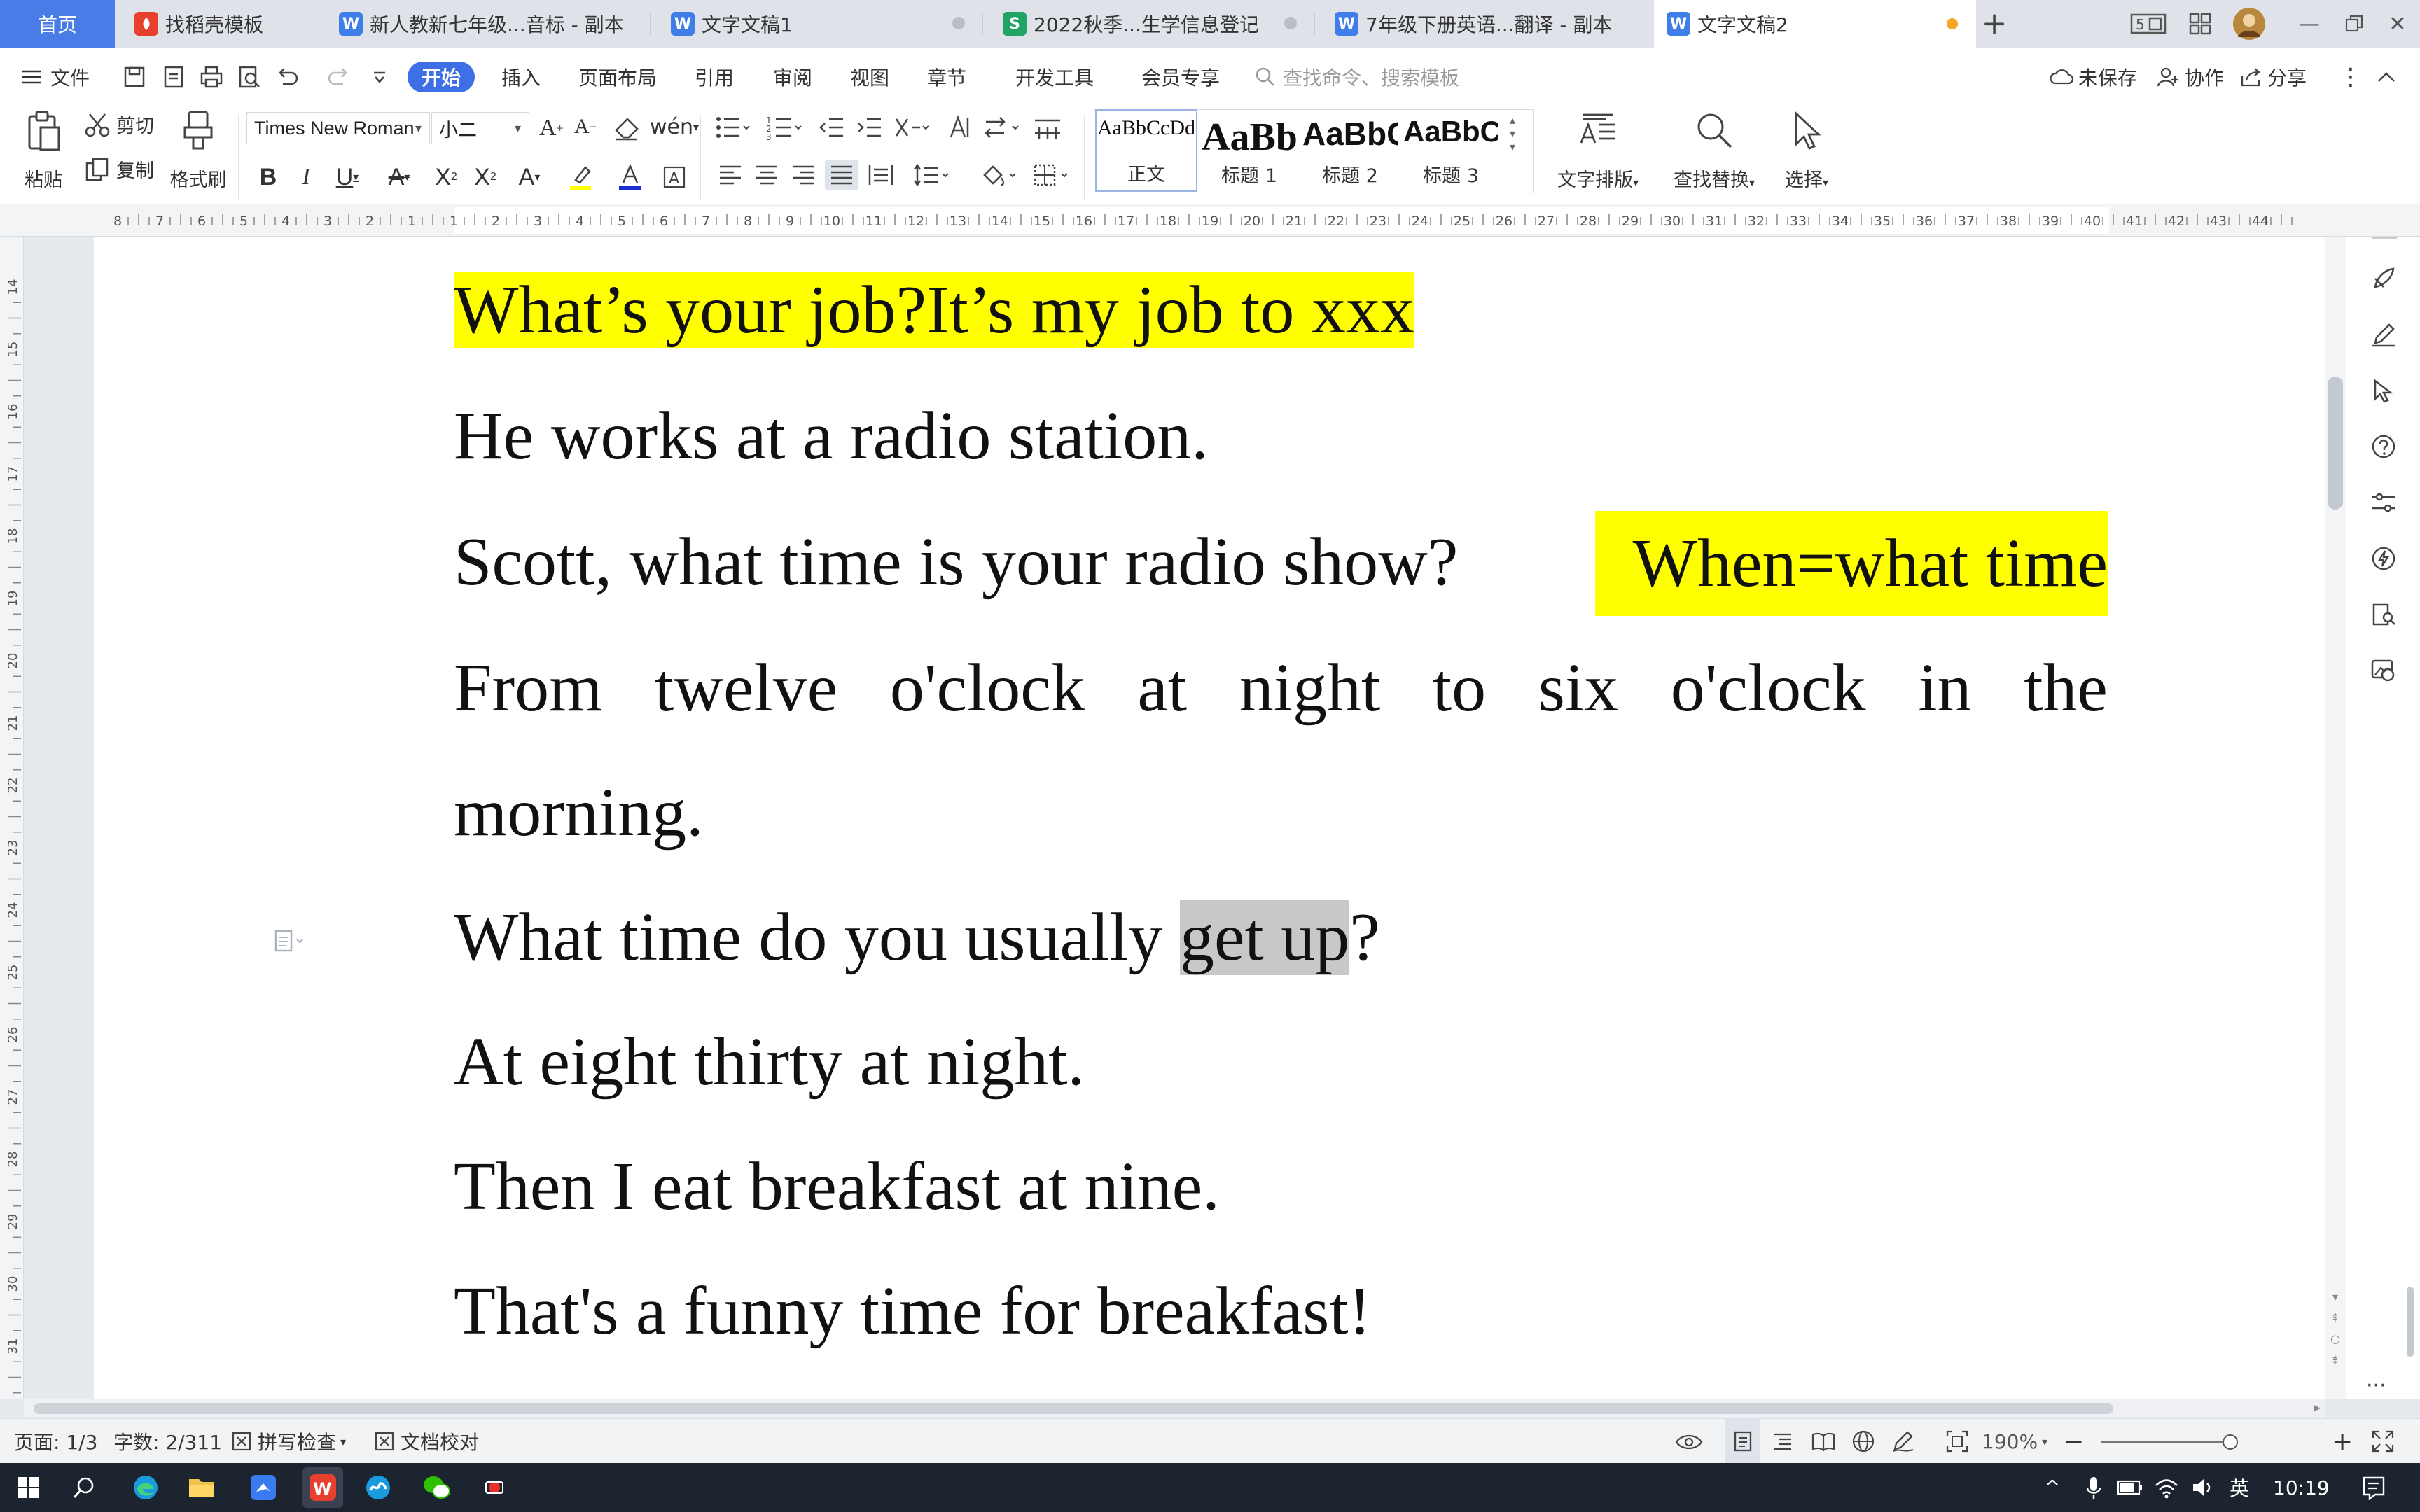  I want to click on settings-sliders-icon, so click(2384, 503).